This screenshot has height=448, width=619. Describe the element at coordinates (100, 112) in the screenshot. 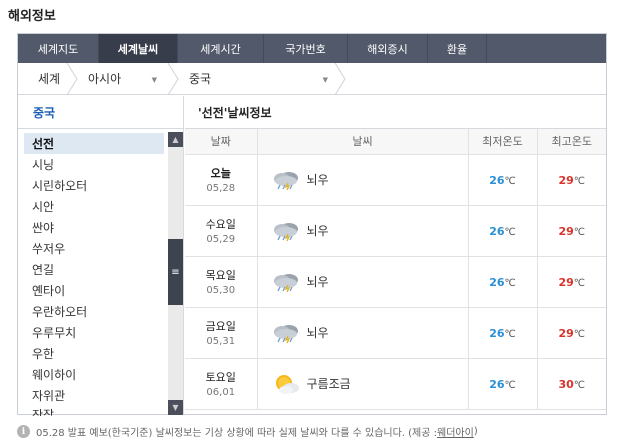

I see `country-heading: 중국` at that location.